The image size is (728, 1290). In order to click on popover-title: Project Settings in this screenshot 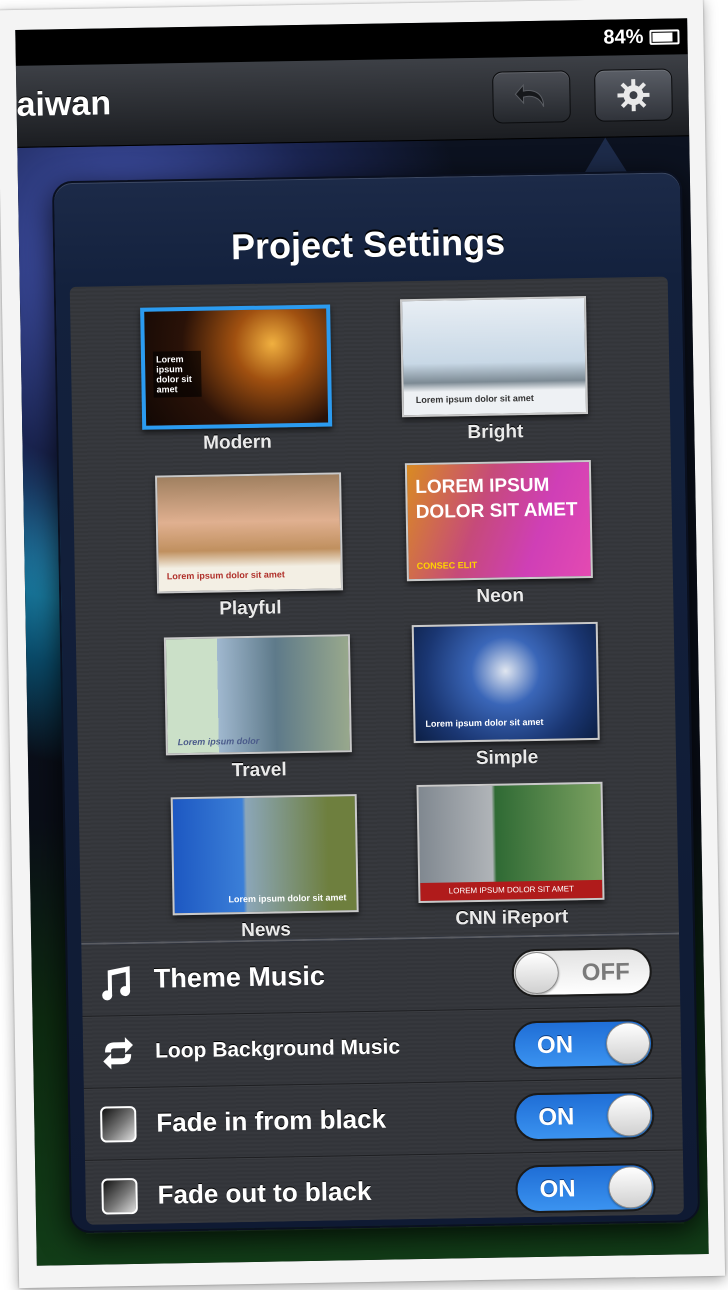, I will do `click(368, 244)`.